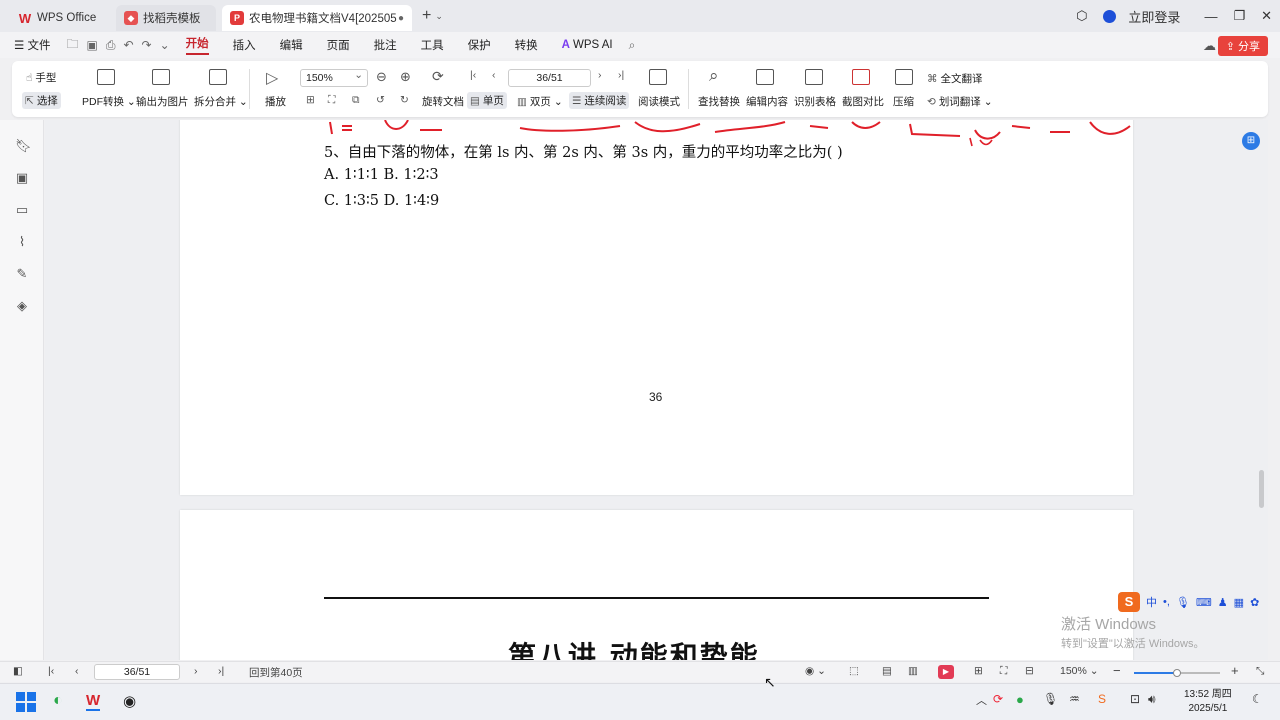  Describe the element at coordinates (111, 45) in the screenshot. I see `print-icon: ⎙` at that location.